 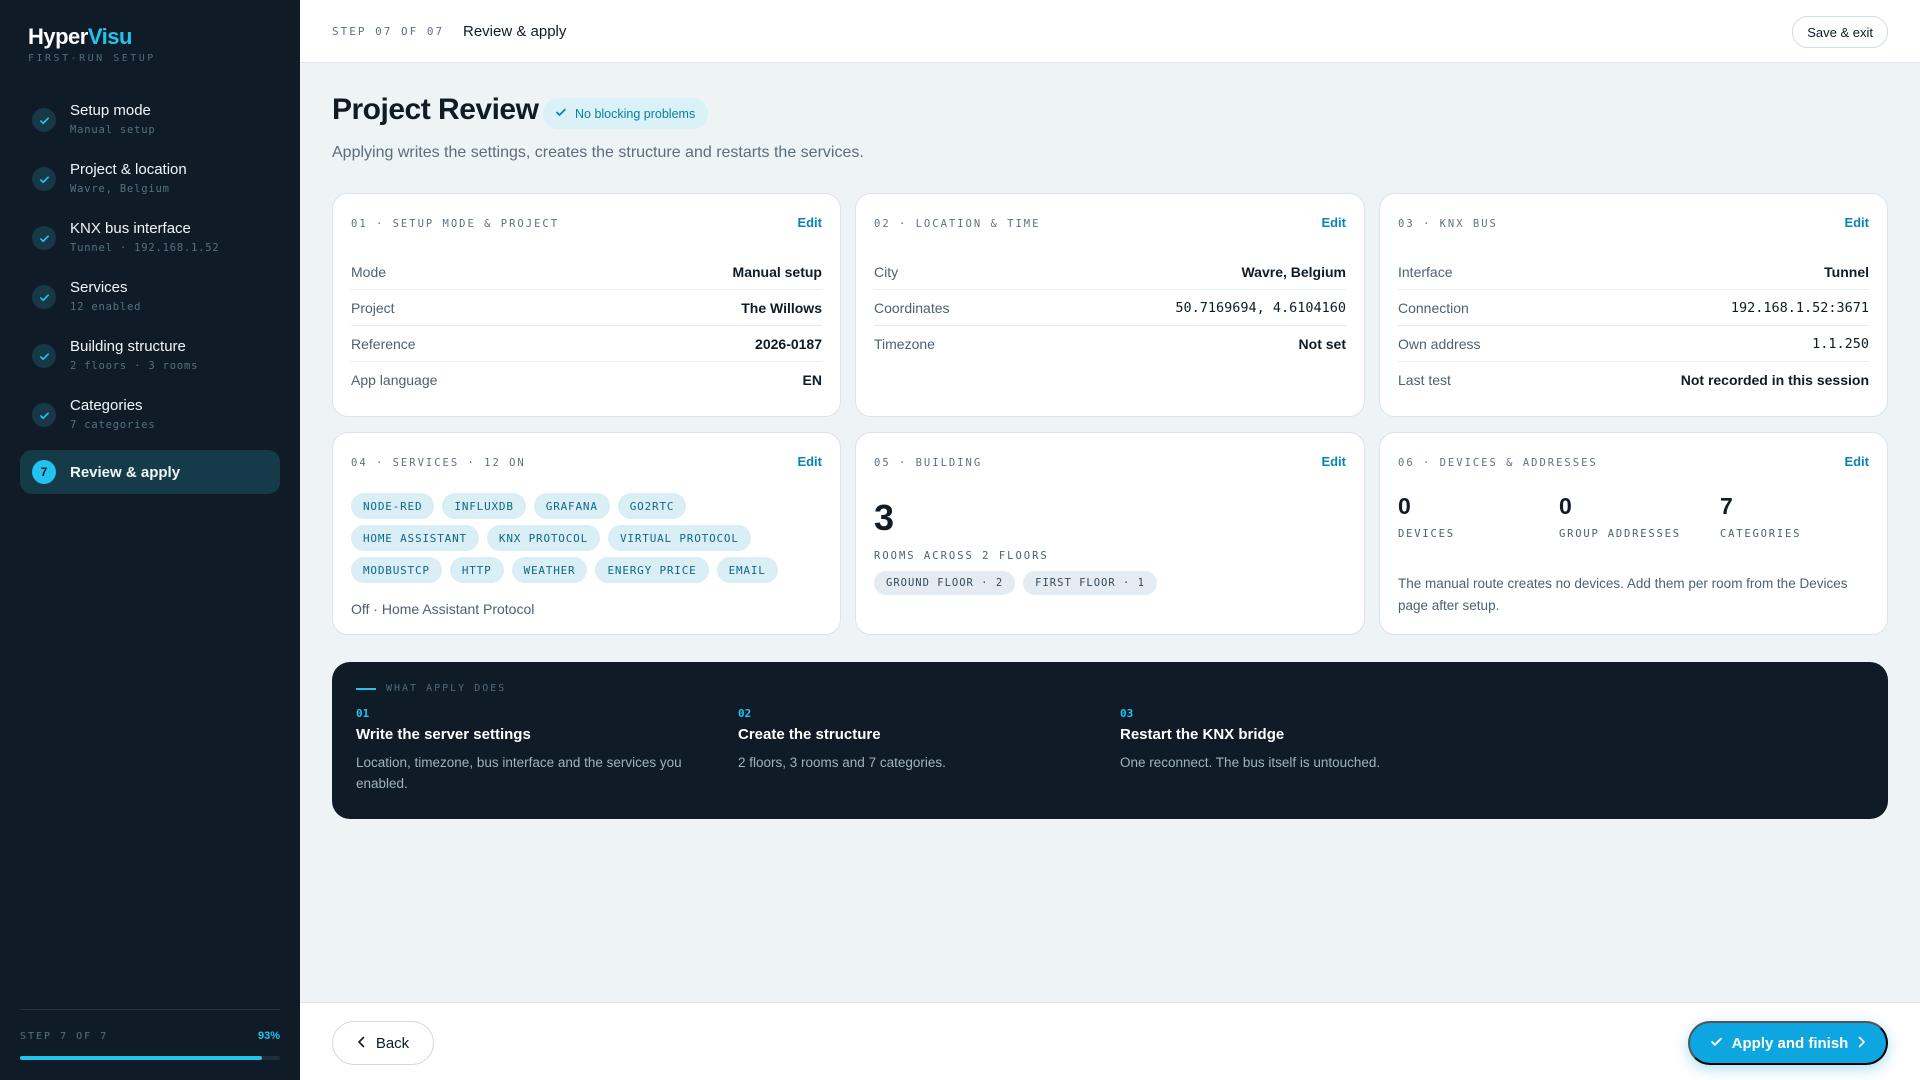 I want to click on services-off-note: Off · Home Assistant Protocol, so click(x=443, y=609).